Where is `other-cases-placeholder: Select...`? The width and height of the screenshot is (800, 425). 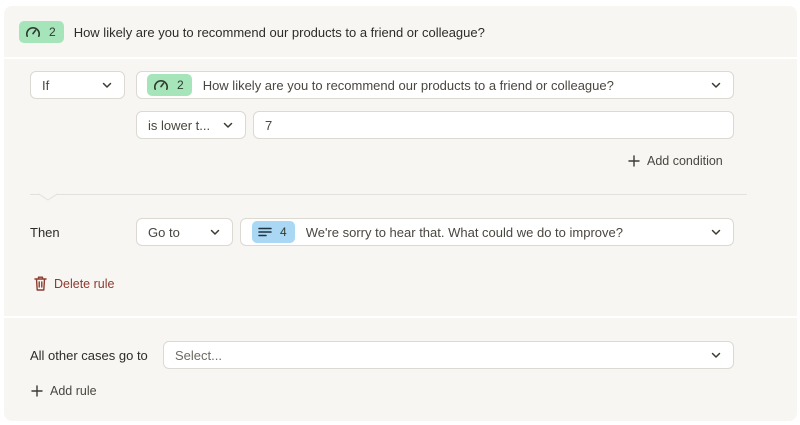 other-cases-placeholder: Select... is located at coordinates (198, 355).